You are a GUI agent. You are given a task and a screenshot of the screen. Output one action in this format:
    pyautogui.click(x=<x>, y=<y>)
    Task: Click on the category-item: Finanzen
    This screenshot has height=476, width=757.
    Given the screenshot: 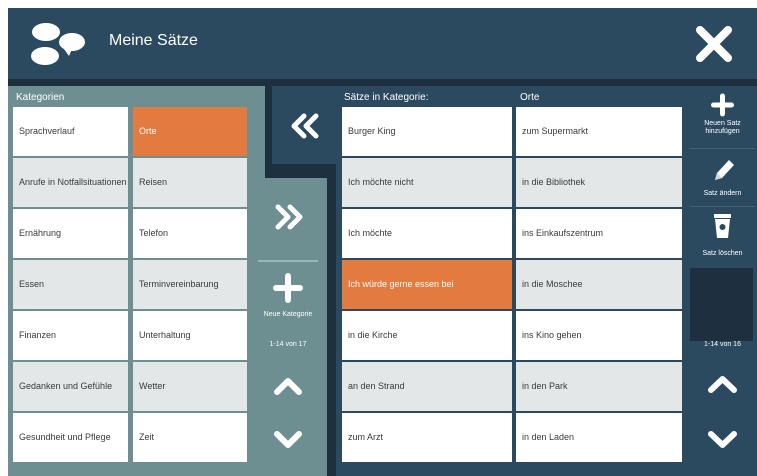 What is the action you would take?
    pyautogui.click(x=70, y=335)
    